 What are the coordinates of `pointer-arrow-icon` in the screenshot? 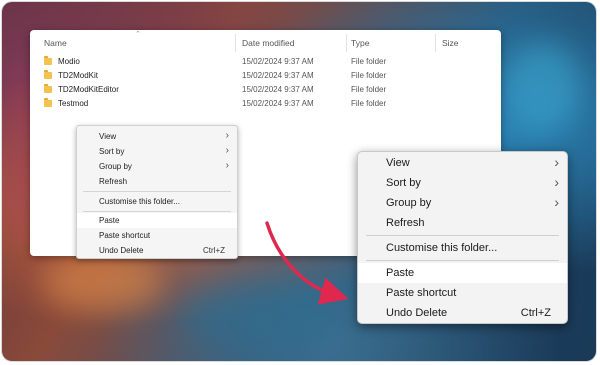 It's located at (307, 263).